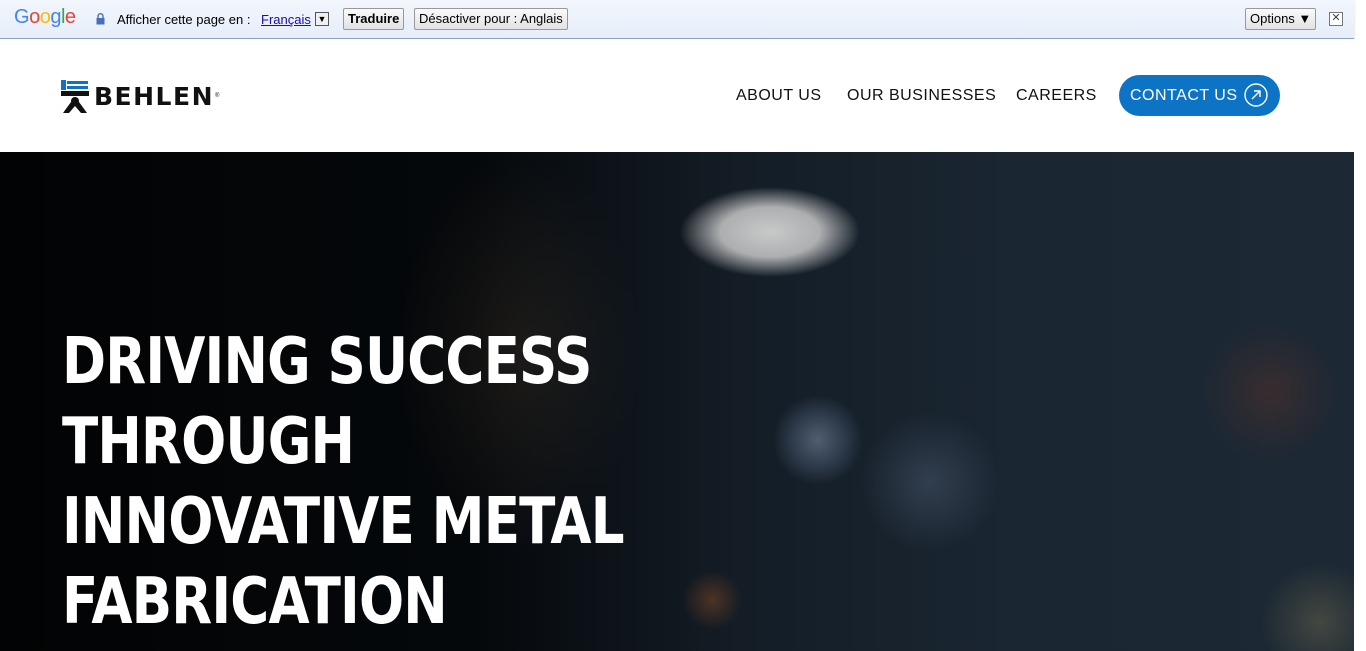 The height and width of the screenshot is (651, 1366). What do you see at coordinates (921, 96) in the screenshot?
I see `nav-our-businesses: OUR BUSINESSES` at bounding box center [921, 96].